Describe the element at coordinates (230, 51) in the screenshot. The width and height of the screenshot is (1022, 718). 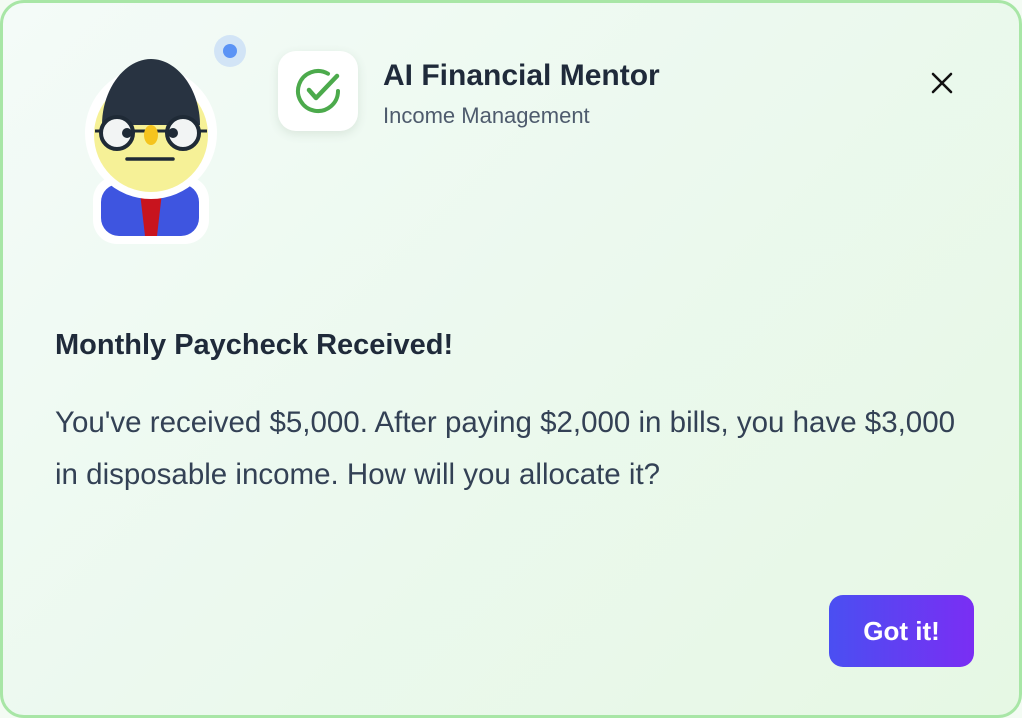
I see `online-status-dot` at that location.